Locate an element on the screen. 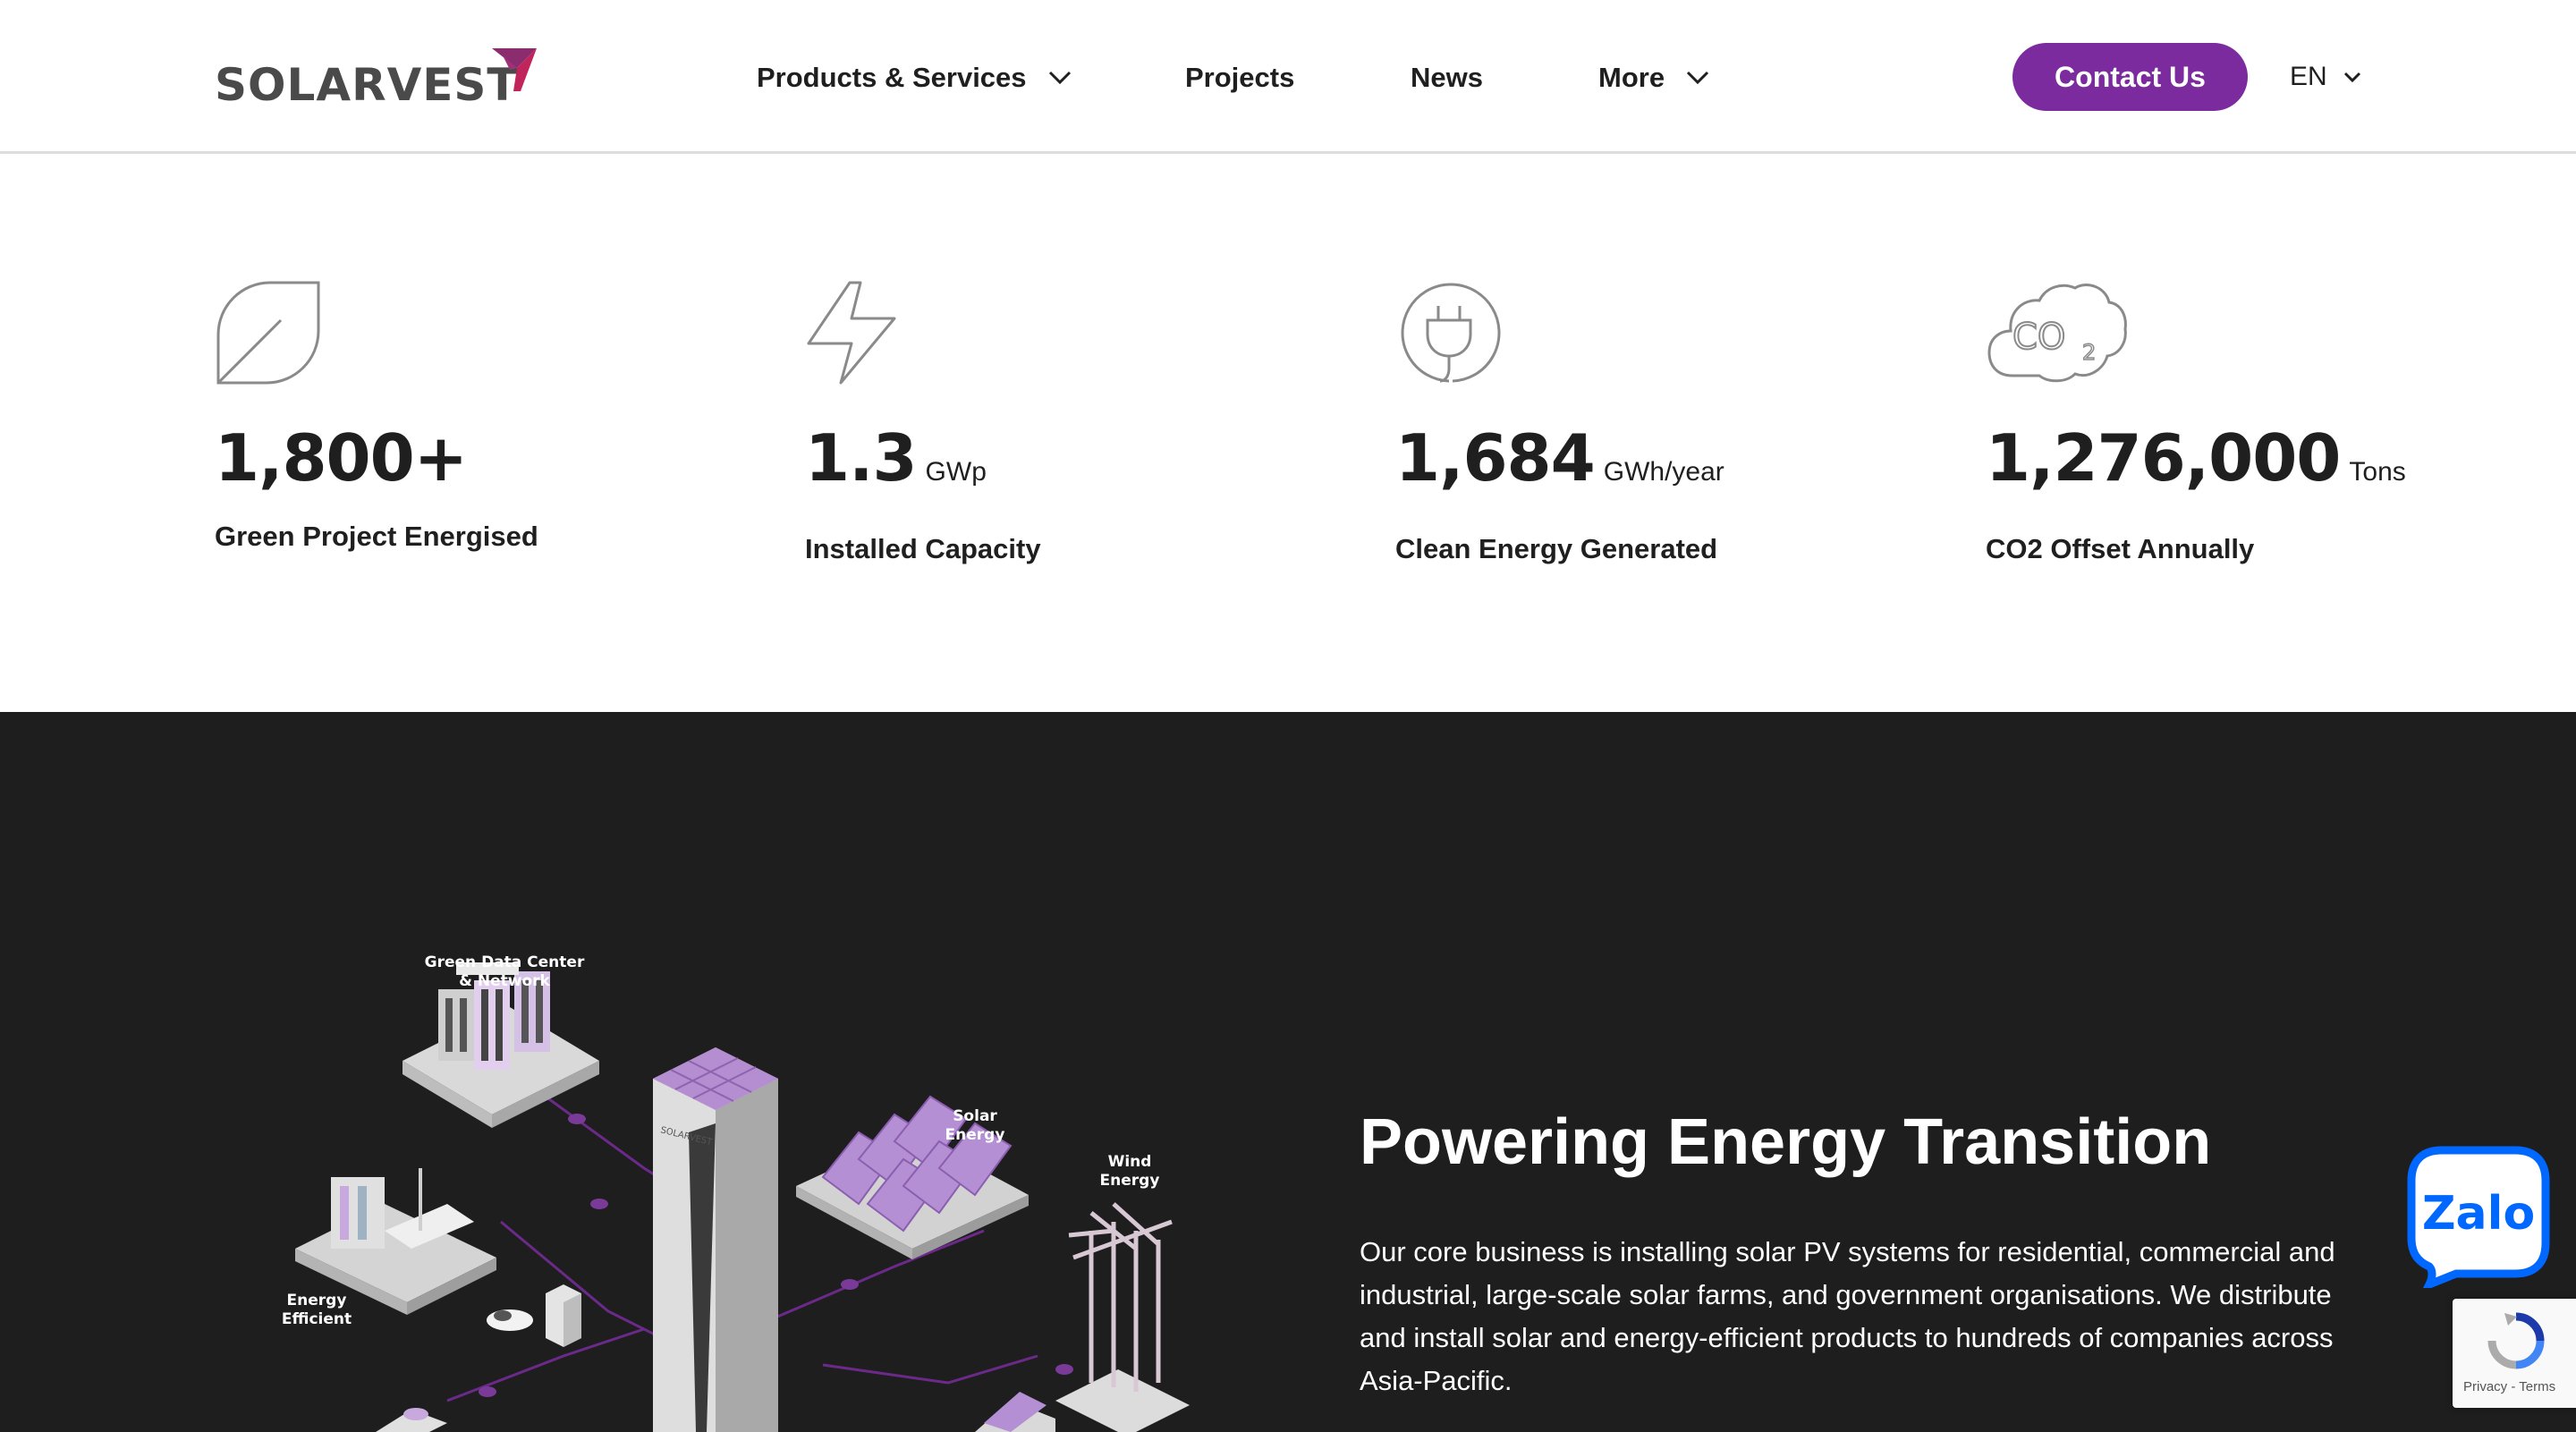 This screenshot has width=2576, height=1432. wind-turbines-group is located at coordinates (1122, 1317).